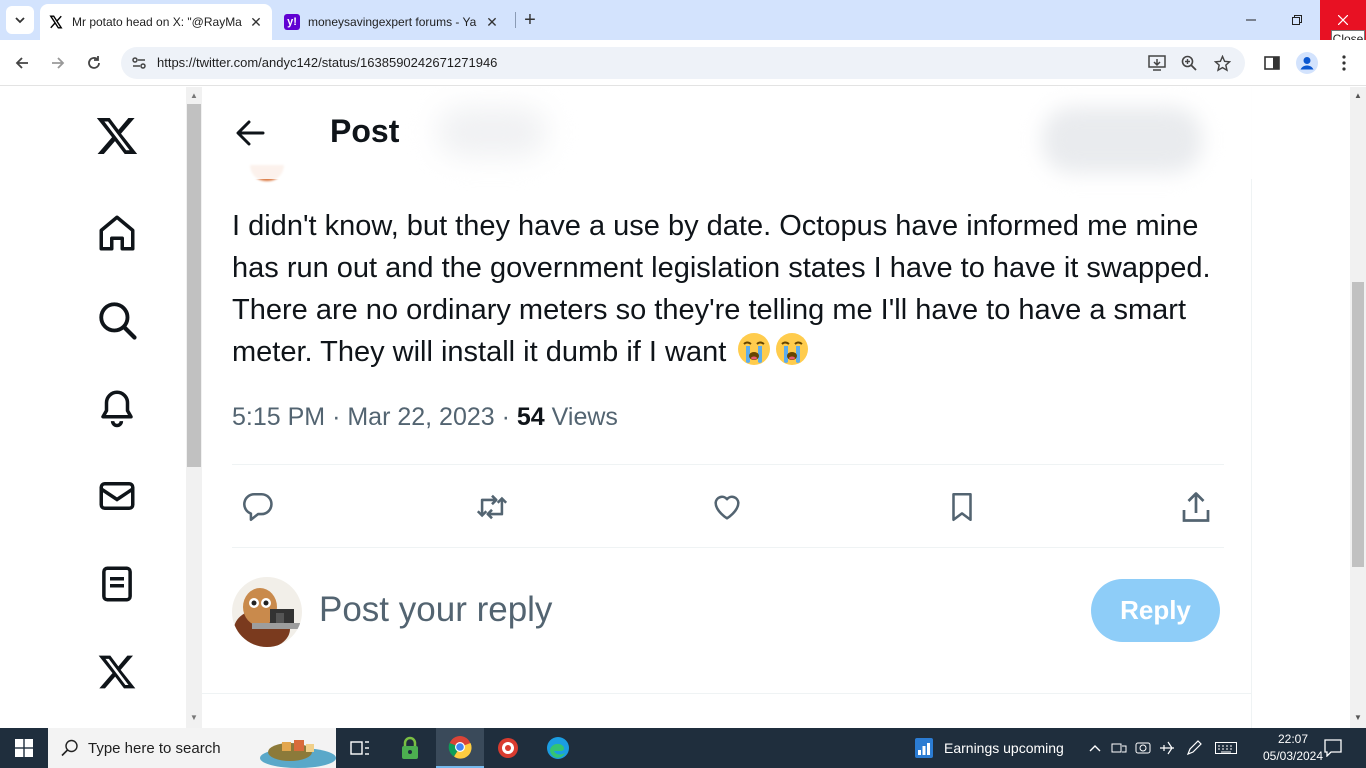 The image size is (1366, 768). I want to click on tab-title: Mr potato head on X: "@RayMa, so click(157, 22).